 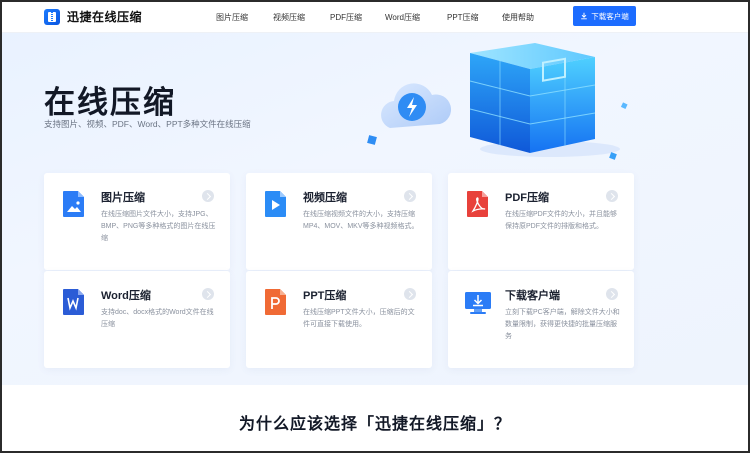 What do you see at coordinates (374, 424) in the screenshot?
I see `section-title: 为什么应该选择「迅捷在线压缩」？` at bounding box center [374, 424].